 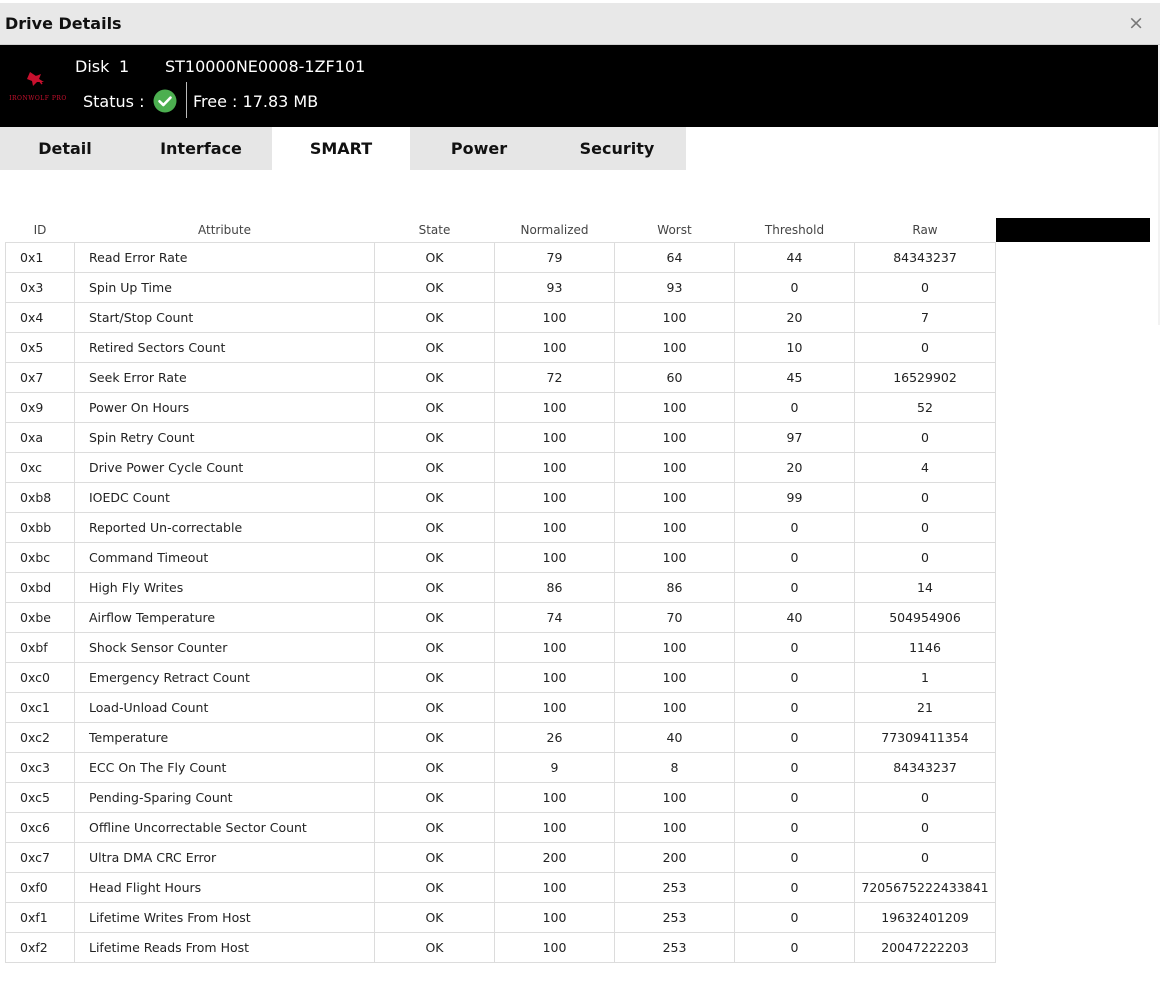 I want to click on cell-normalized: 9, so click(x=554, y=767).